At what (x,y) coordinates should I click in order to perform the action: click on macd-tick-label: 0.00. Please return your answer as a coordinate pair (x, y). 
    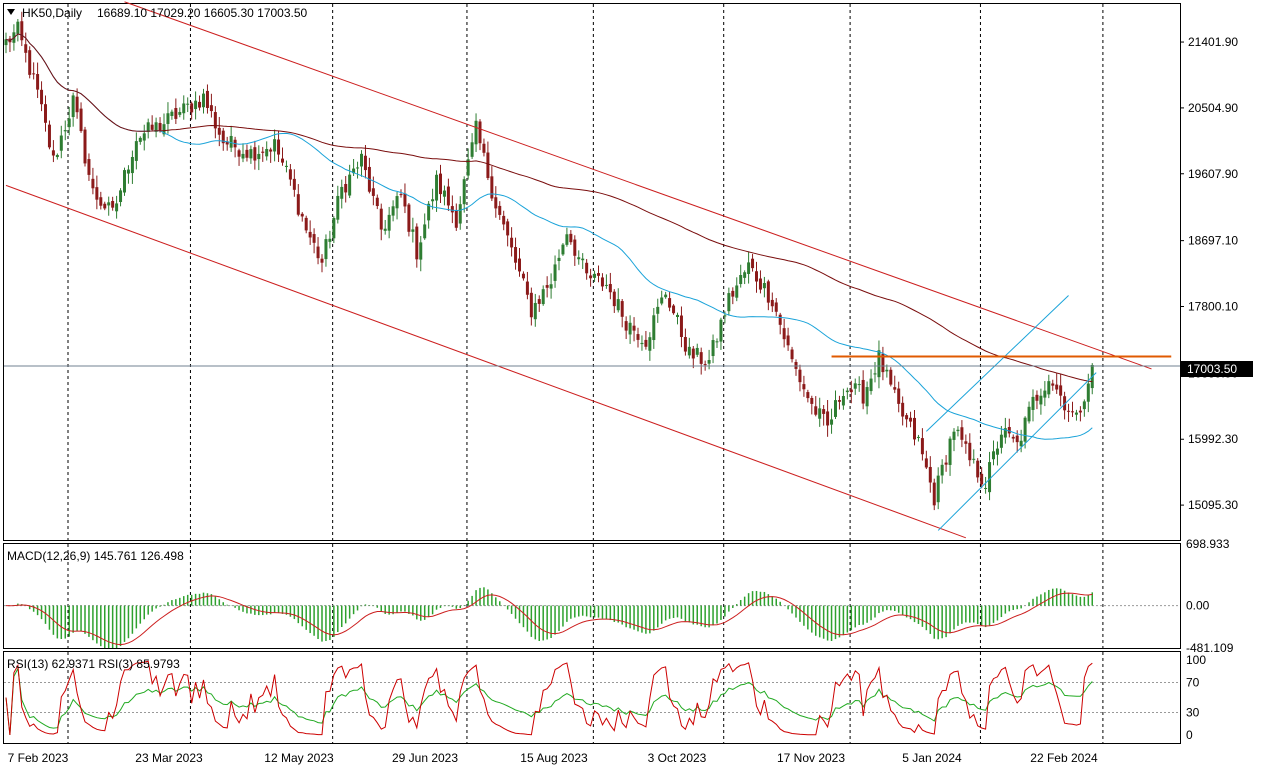
    Looking at the image, I should click on (1198, 606).